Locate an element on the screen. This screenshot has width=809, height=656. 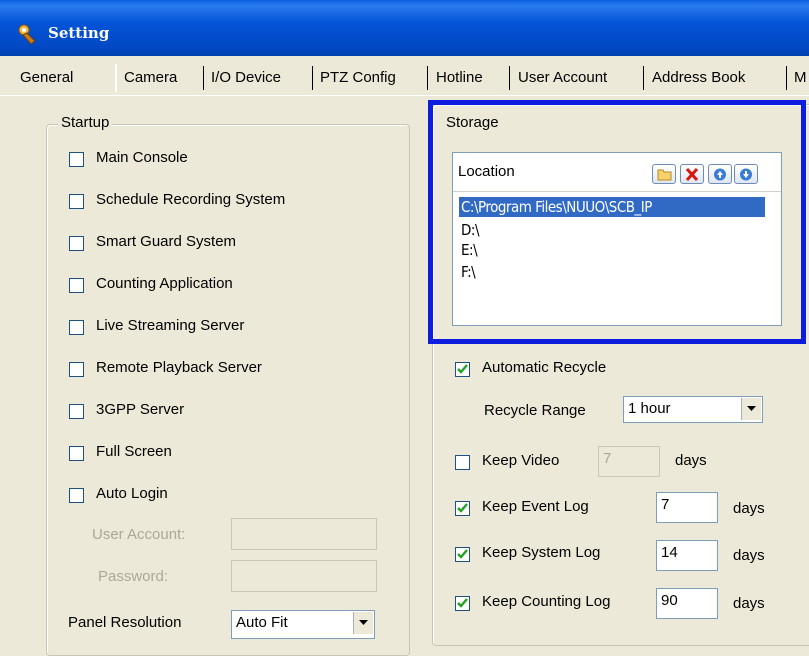
keep-counting-log-label: Keep Counting Log is located at coordinates (546, 601).